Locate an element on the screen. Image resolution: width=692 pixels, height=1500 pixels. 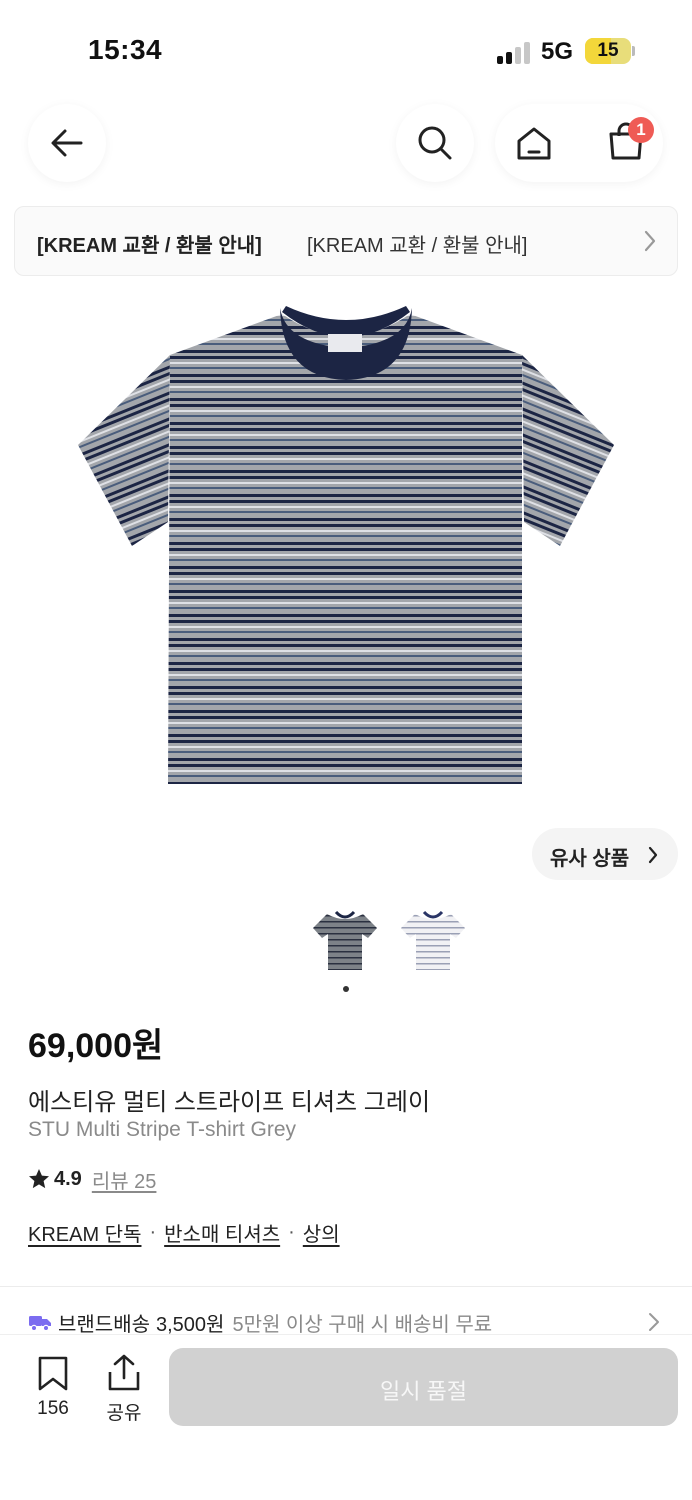
battery-level: 15 is located at coordinates (608, 50).